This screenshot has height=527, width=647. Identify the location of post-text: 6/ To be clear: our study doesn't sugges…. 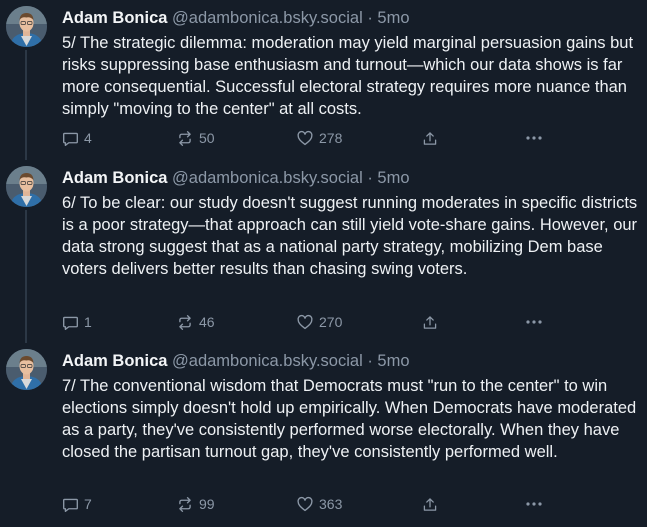
(350, 236).